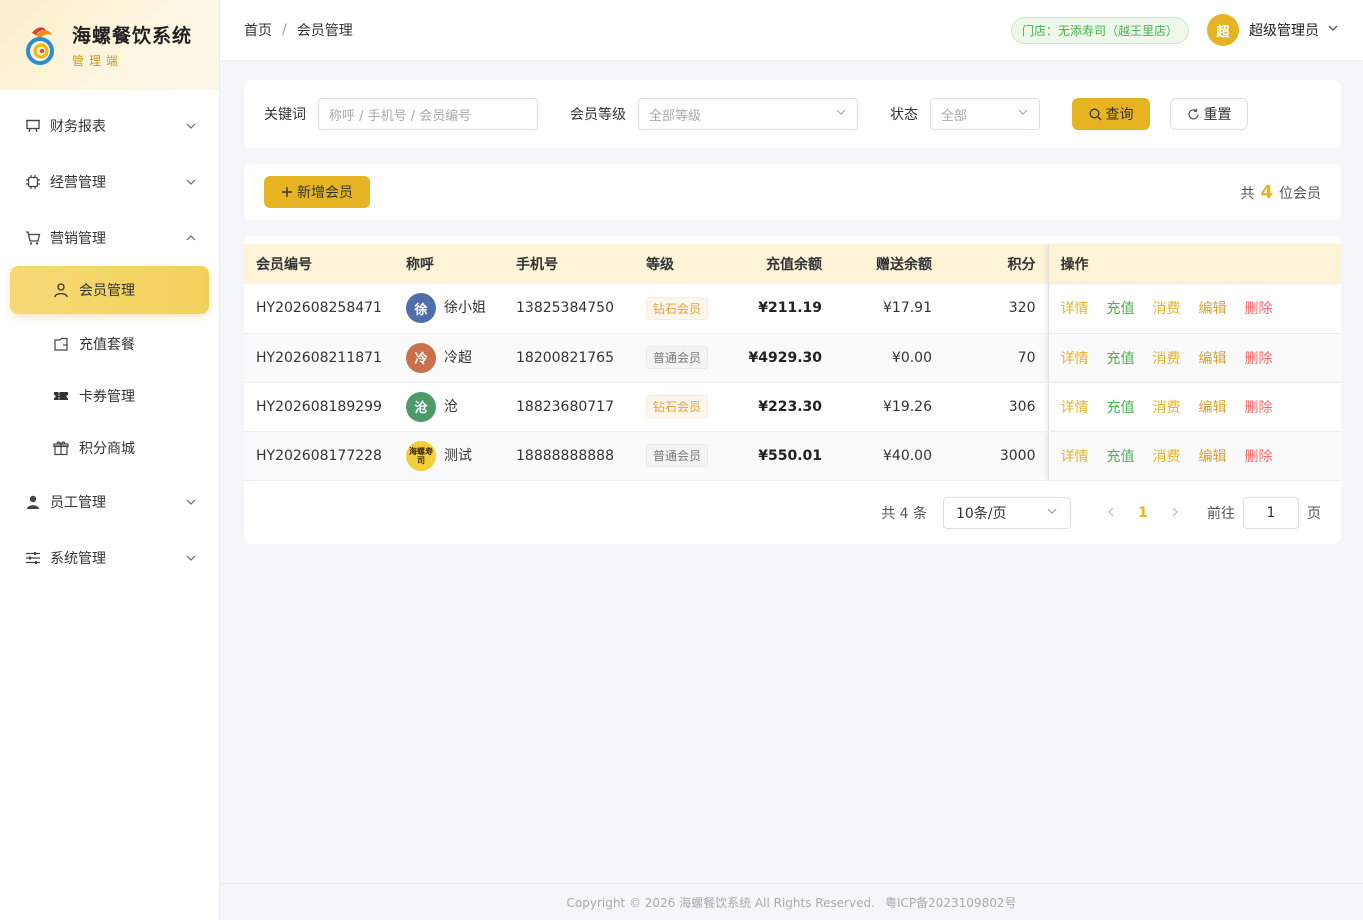 The width and height of the screenshot is (1363, 920). I want to click on brand-title: 海螺餐饮系统, so click(132, 36).